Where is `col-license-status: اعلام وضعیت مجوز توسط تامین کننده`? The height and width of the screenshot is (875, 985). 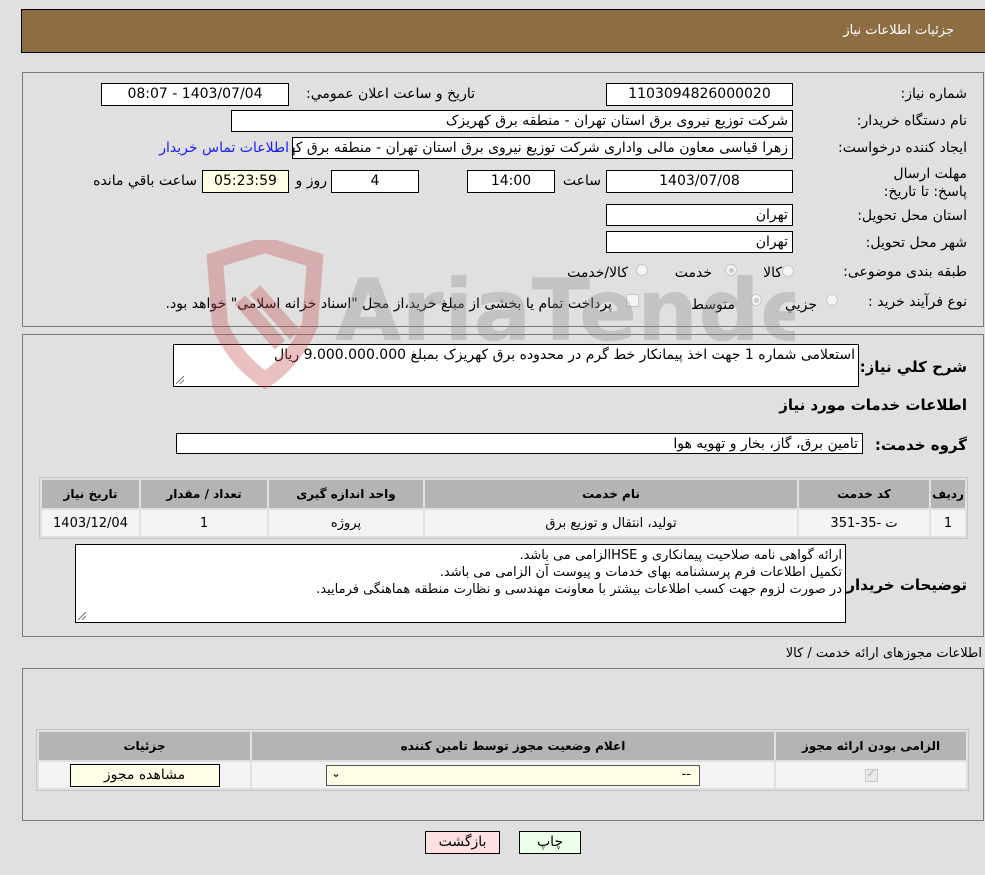
col-license-status: اعلام وضعیت مجوز توسط تامین کننده is located at coordinates (513, 746).